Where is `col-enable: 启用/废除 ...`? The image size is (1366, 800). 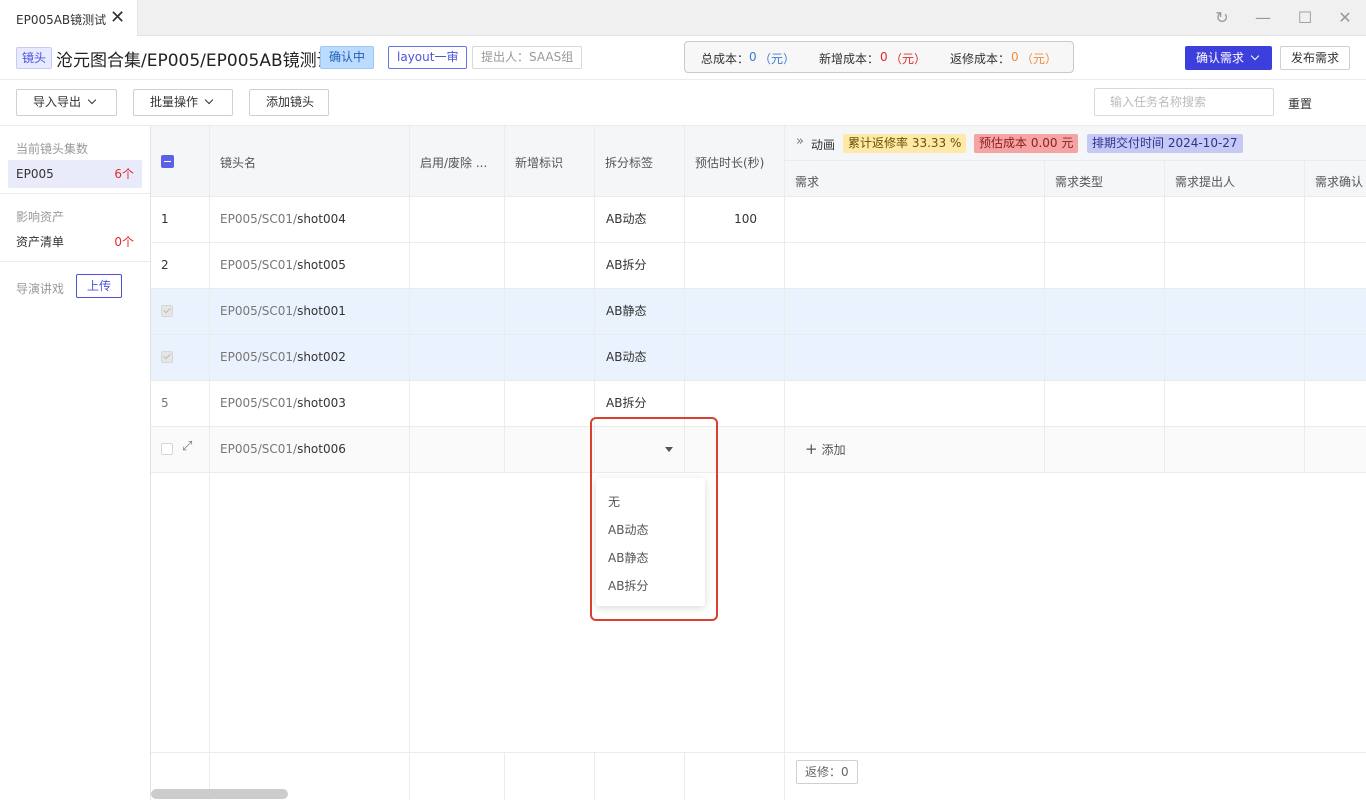 col-enable: 启用/废除 ... is located at coordinates (457, 161).